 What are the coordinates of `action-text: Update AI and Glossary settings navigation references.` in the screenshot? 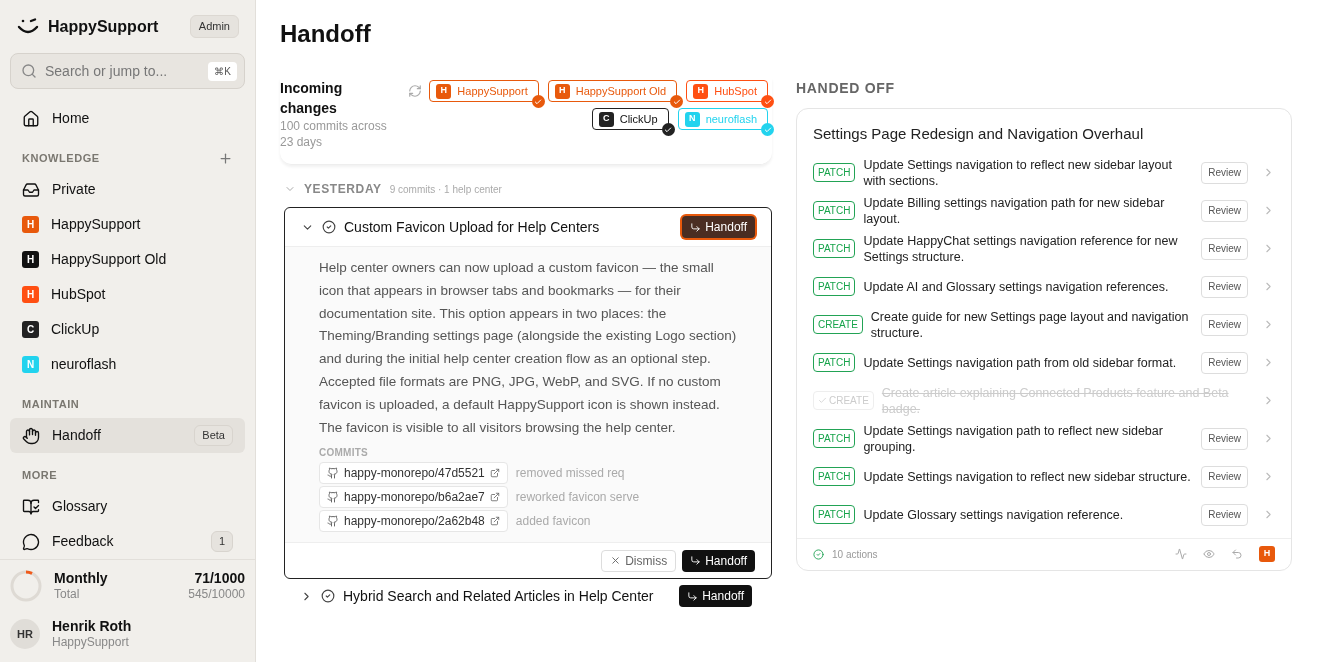 It's located at (1016, 286).